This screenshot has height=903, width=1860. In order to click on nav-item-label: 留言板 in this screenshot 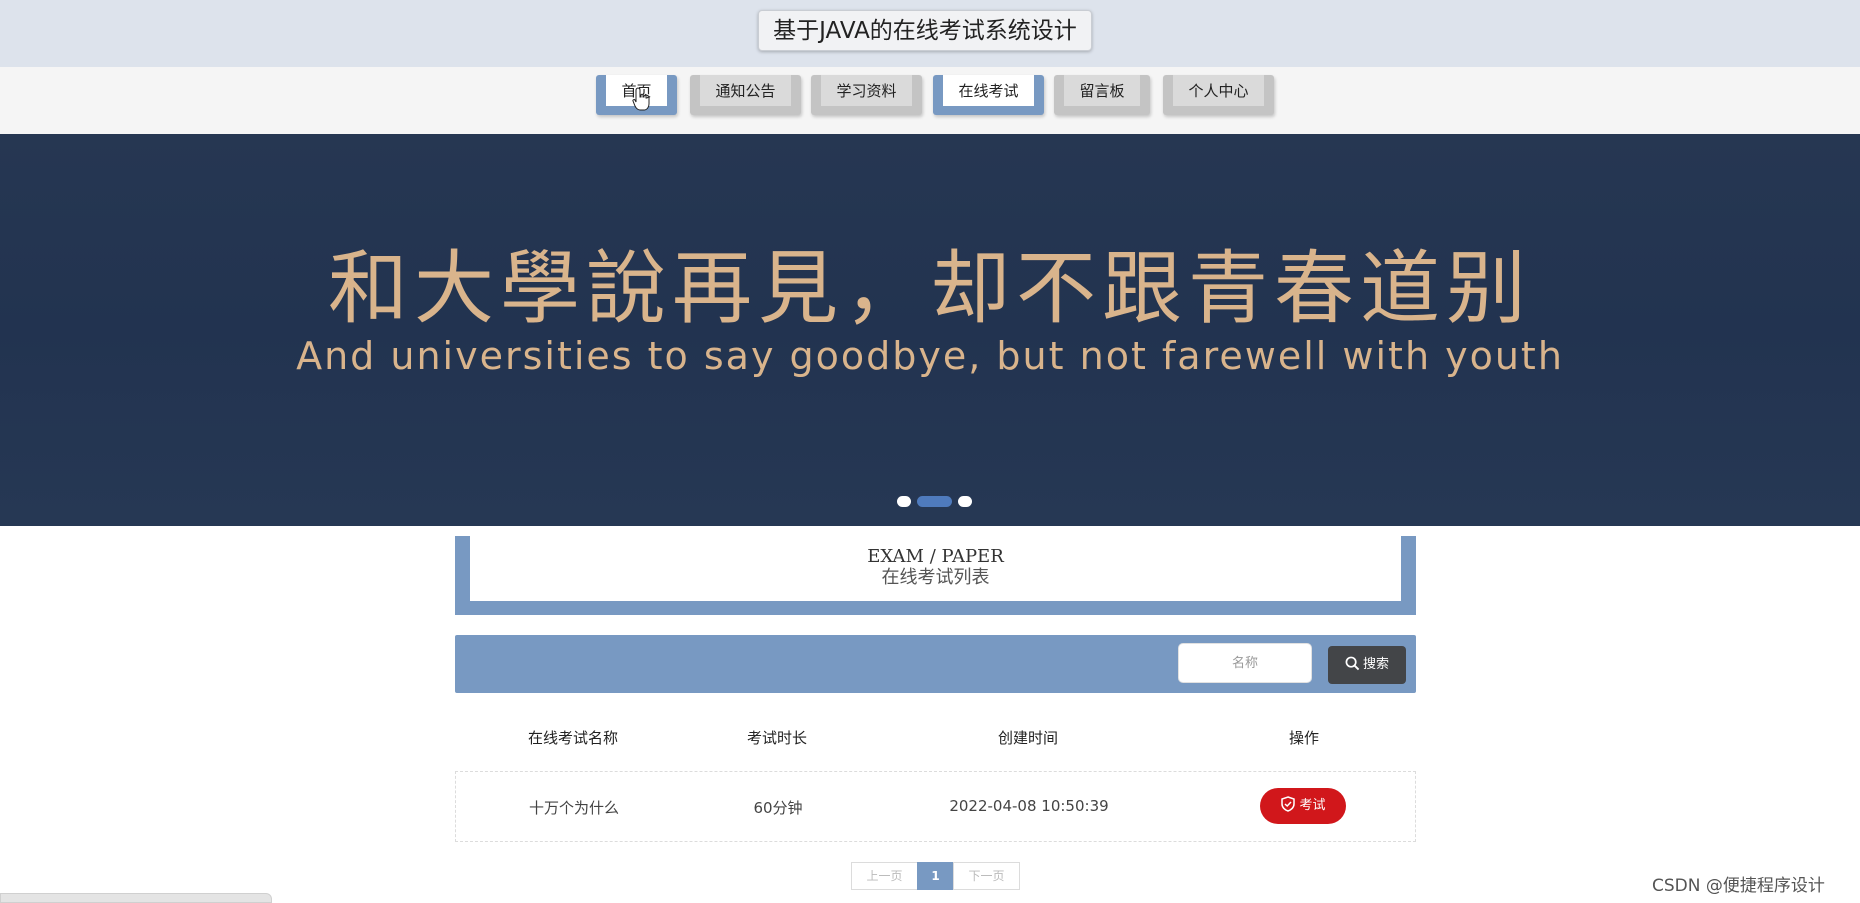, I will do `click(1102, 90)`.